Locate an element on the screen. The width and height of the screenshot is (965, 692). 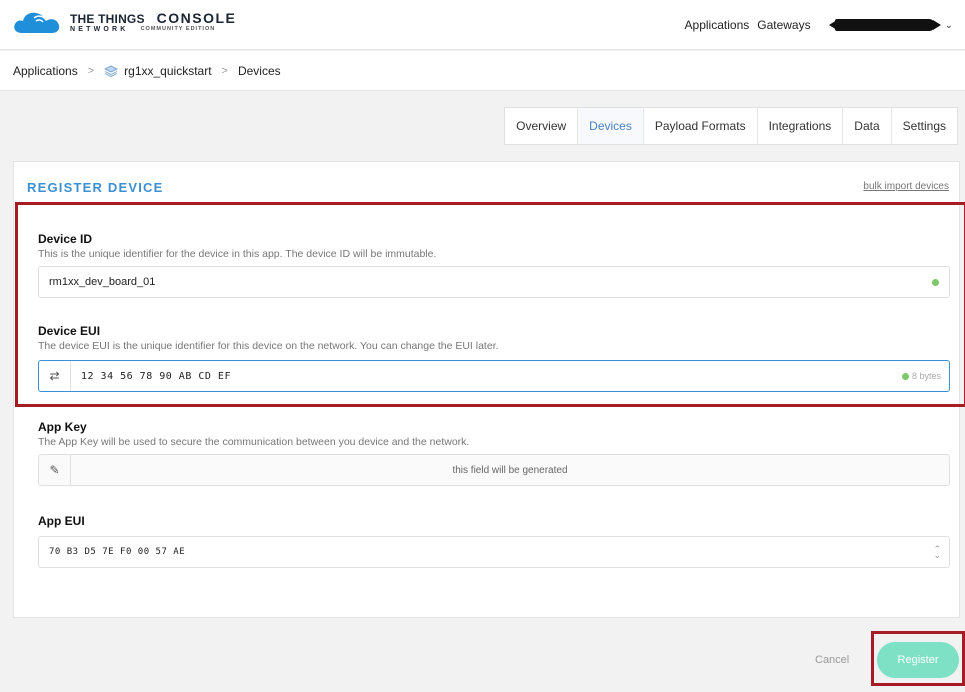
user-menu: ⌄ is located at coordinates (890, 25).